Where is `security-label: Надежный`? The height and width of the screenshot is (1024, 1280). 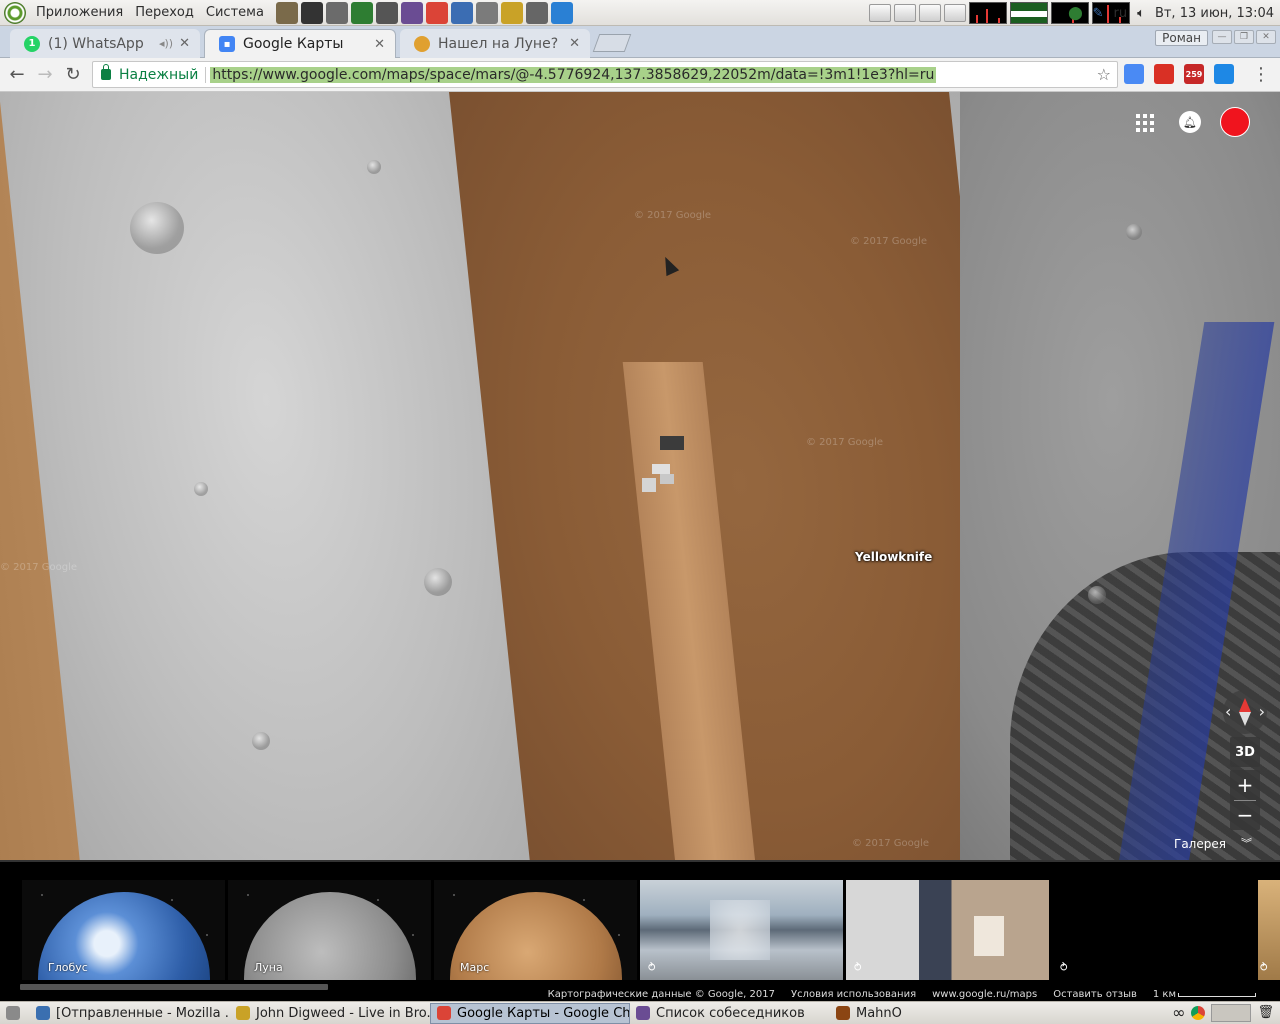
security-label: Надежный is located at coordinates (158, 75).